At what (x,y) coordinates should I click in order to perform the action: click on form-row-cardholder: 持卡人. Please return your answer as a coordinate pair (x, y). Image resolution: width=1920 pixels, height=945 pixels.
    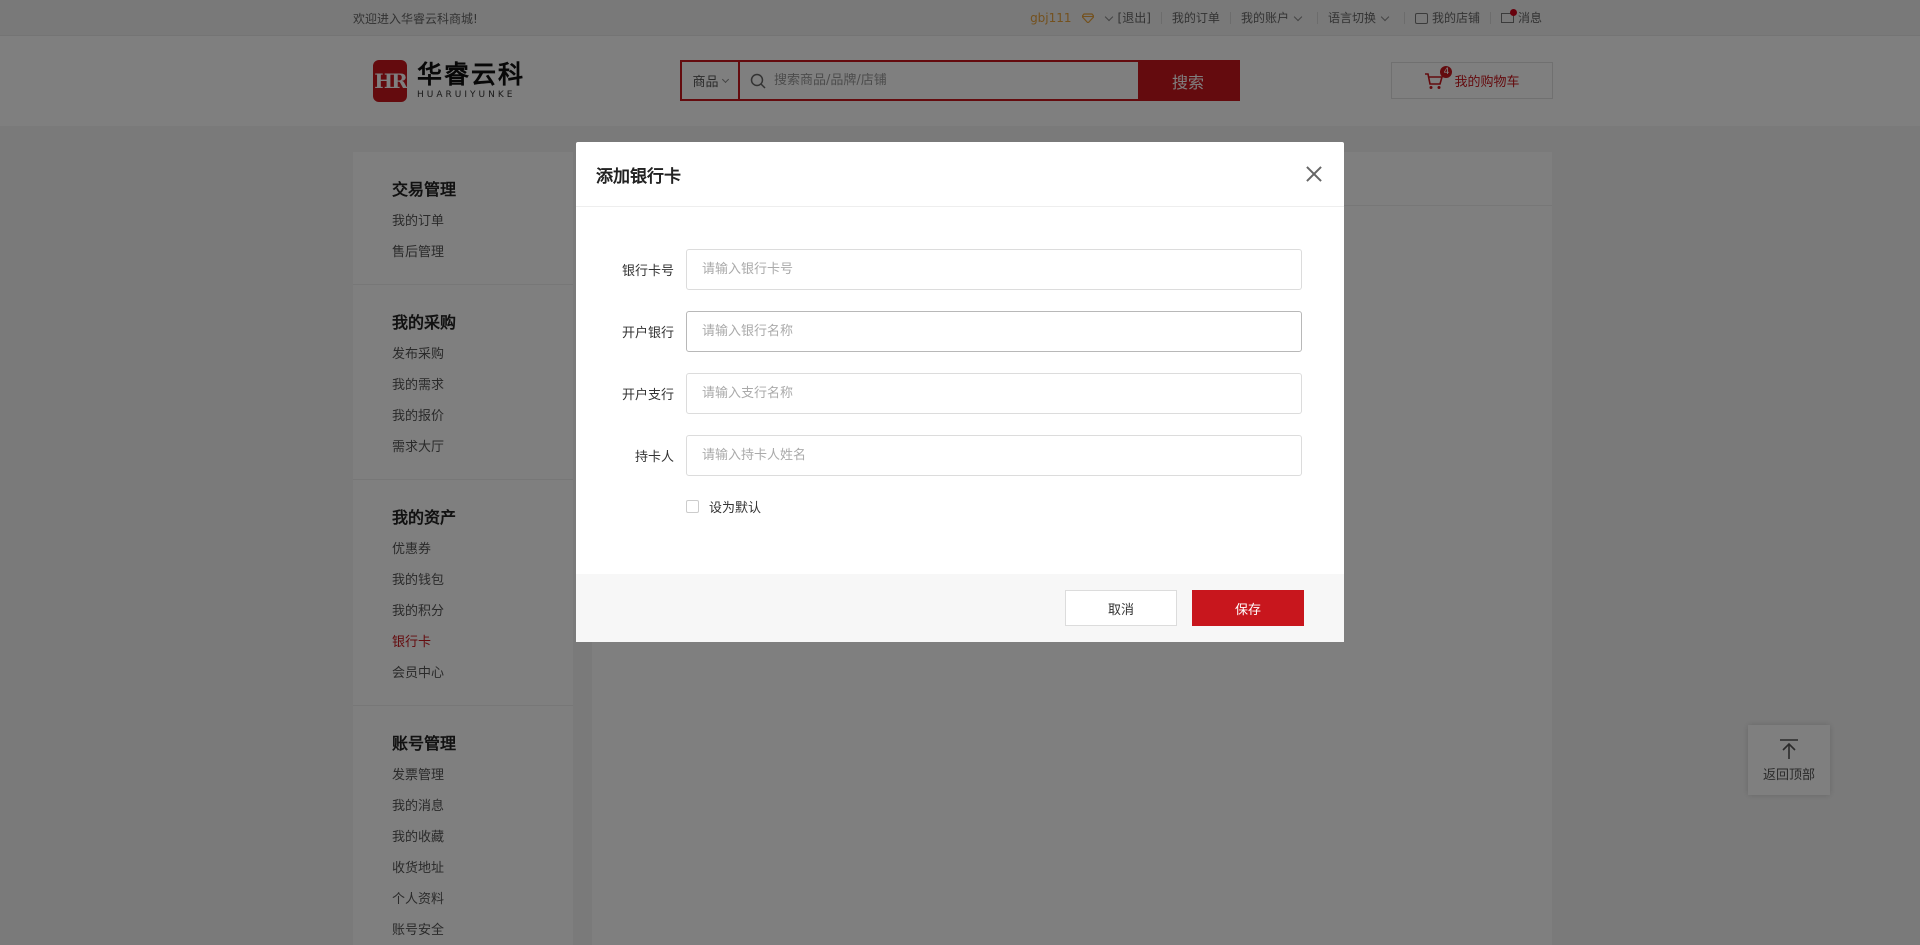
    Looking at the image, I should click on (940, 455).